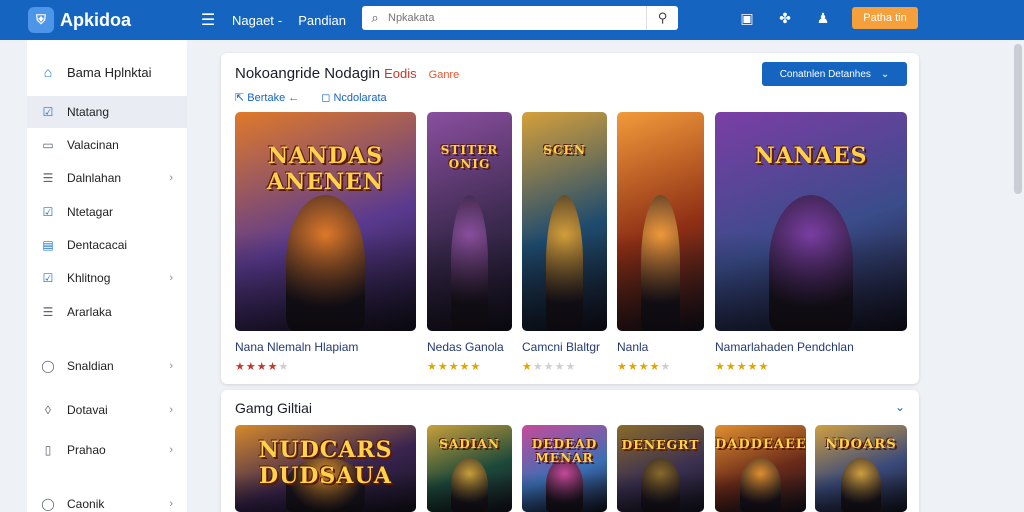 Image resolution: width=1024 pixels, height=512 pixels. I want to click on sidebar-item-label: Bama Hplnktai, so click(109, 72).